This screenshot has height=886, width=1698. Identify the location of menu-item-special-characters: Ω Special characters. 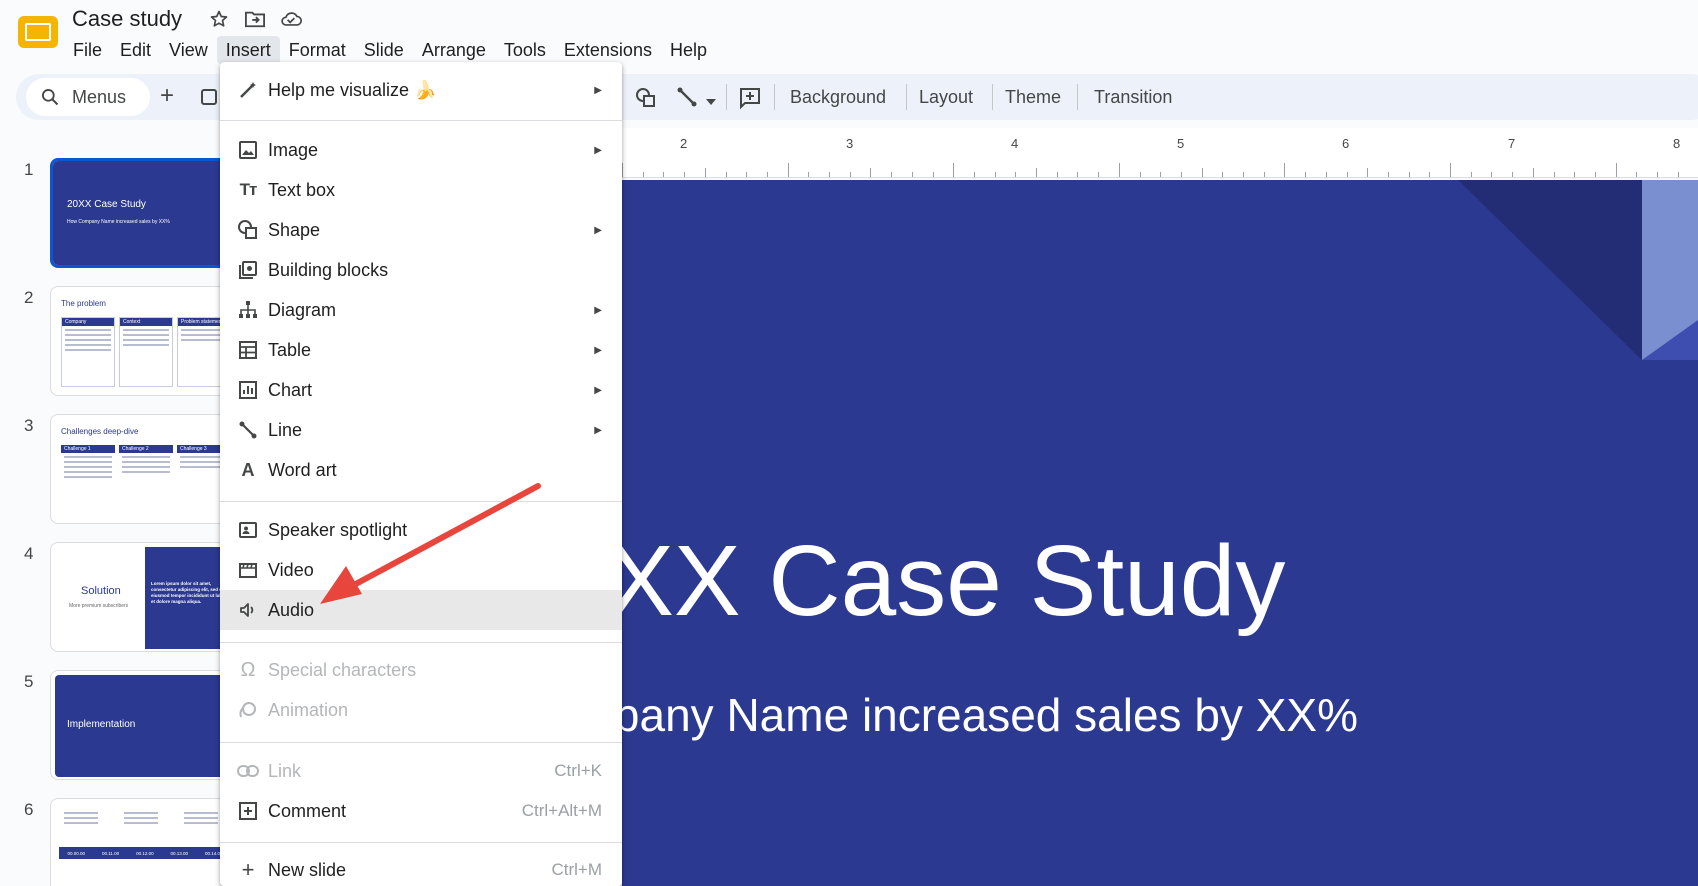
(421, 670).